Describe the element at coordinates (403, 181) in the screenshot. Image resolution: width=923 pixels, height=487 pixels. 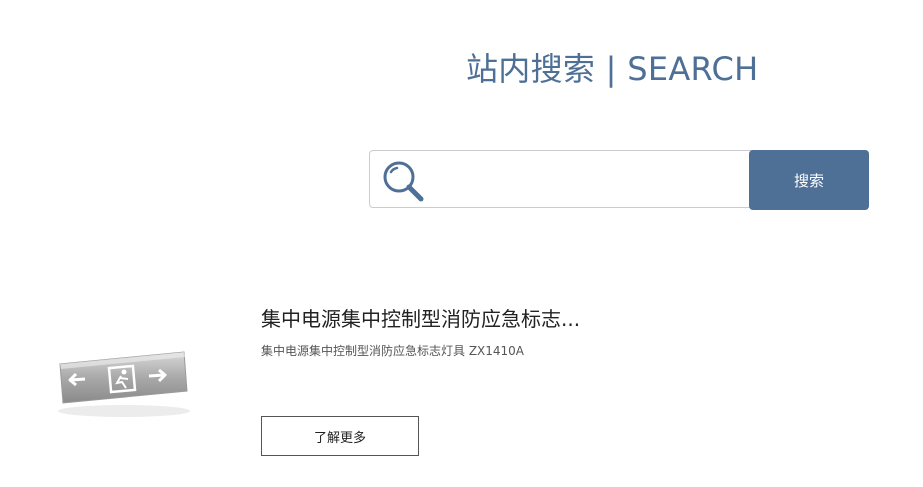
I see `search-icon` at that location.